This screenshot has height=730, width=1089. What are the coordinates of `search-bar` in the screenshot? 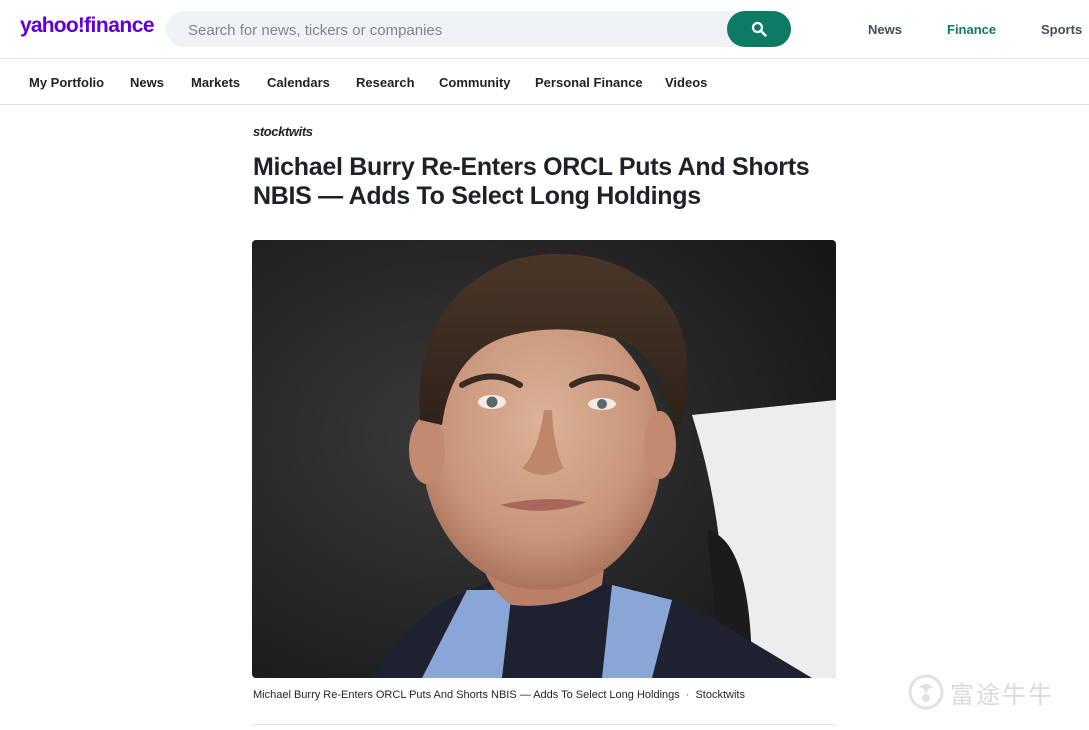 It's located at (478, 30).